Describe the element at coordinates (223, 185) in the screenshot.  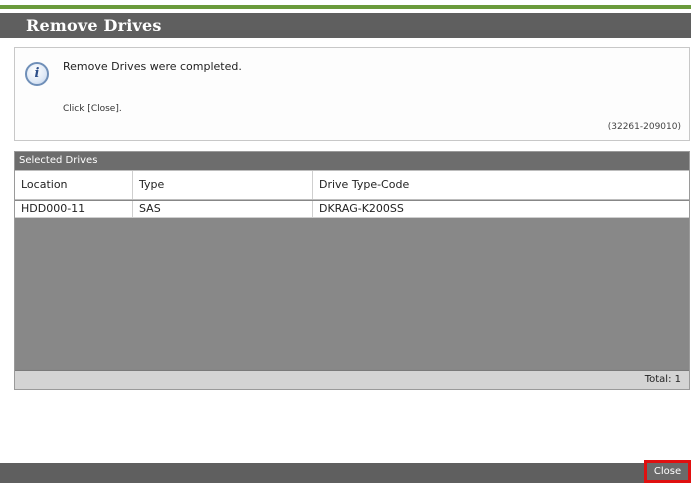
I see `column-header-type: Type` at that location.